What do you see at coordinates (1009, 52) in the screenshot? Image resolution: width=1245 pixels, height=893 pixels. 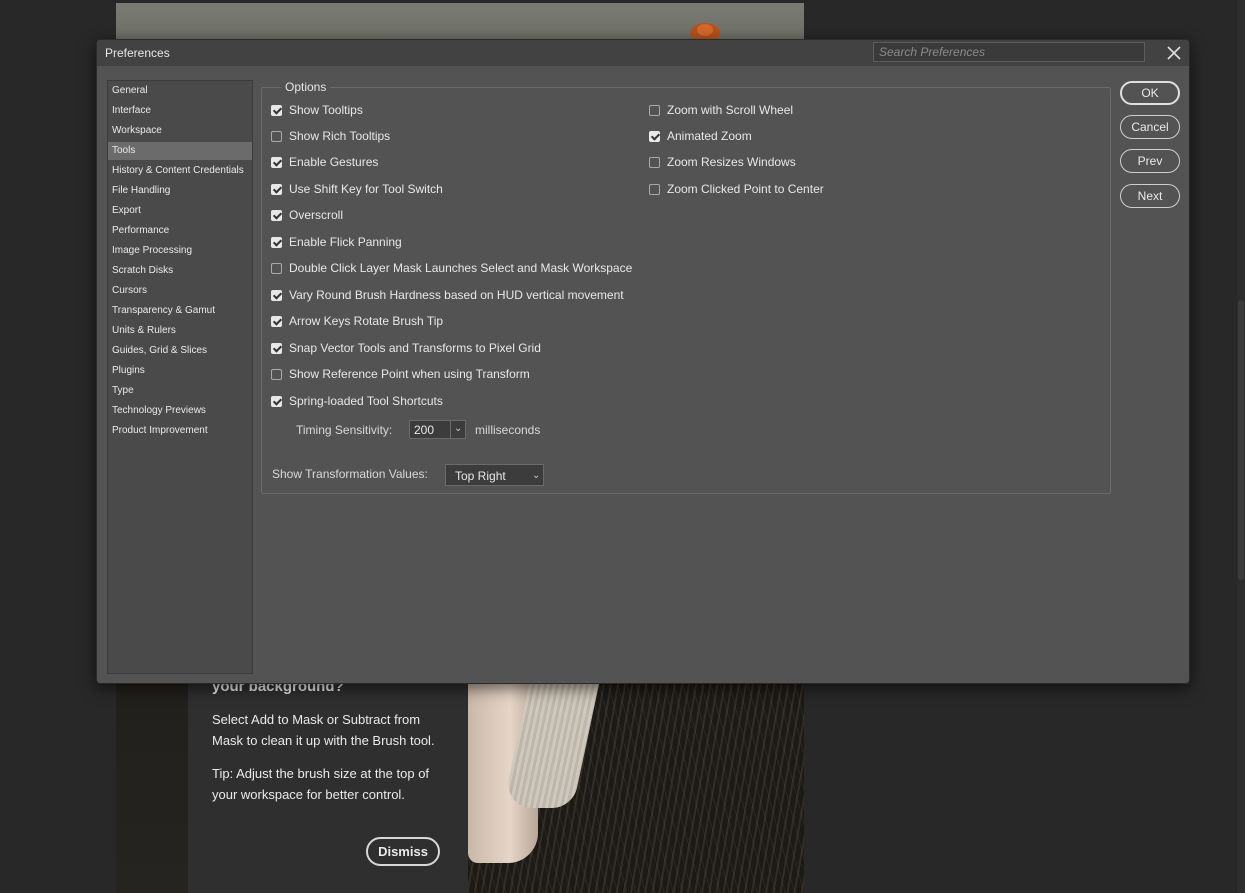 I see `search-preferences-input` at bounding box center [1009, 52].